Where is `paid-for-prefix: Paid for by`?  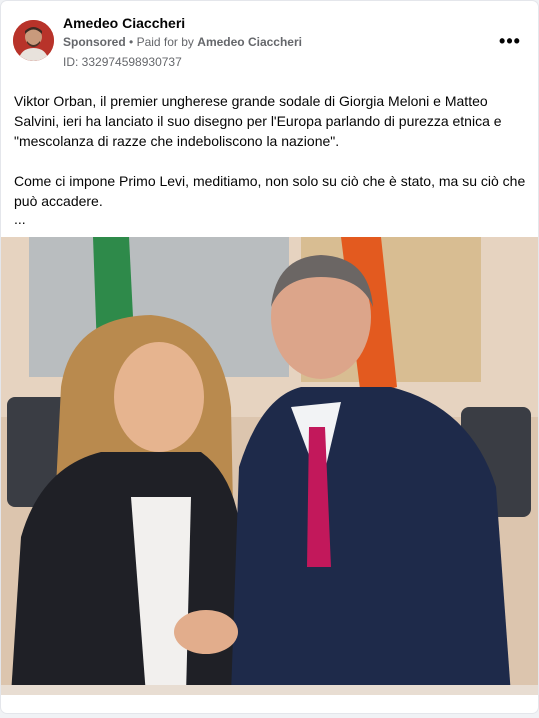
paid-for-prefix: Paid for by is located at coordinates (165, 42).